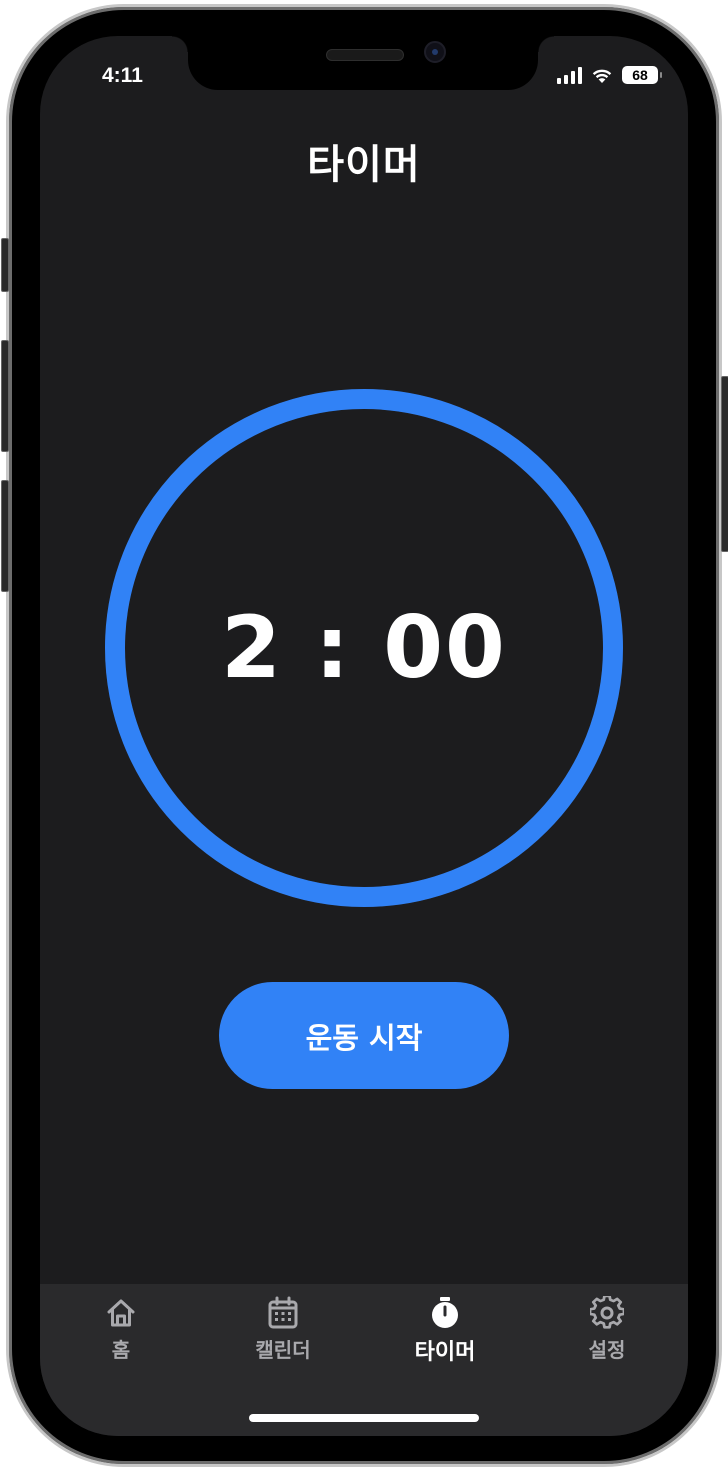 The image size is (728, 1471). I want to click on wifi-icon, so click(602, 76).